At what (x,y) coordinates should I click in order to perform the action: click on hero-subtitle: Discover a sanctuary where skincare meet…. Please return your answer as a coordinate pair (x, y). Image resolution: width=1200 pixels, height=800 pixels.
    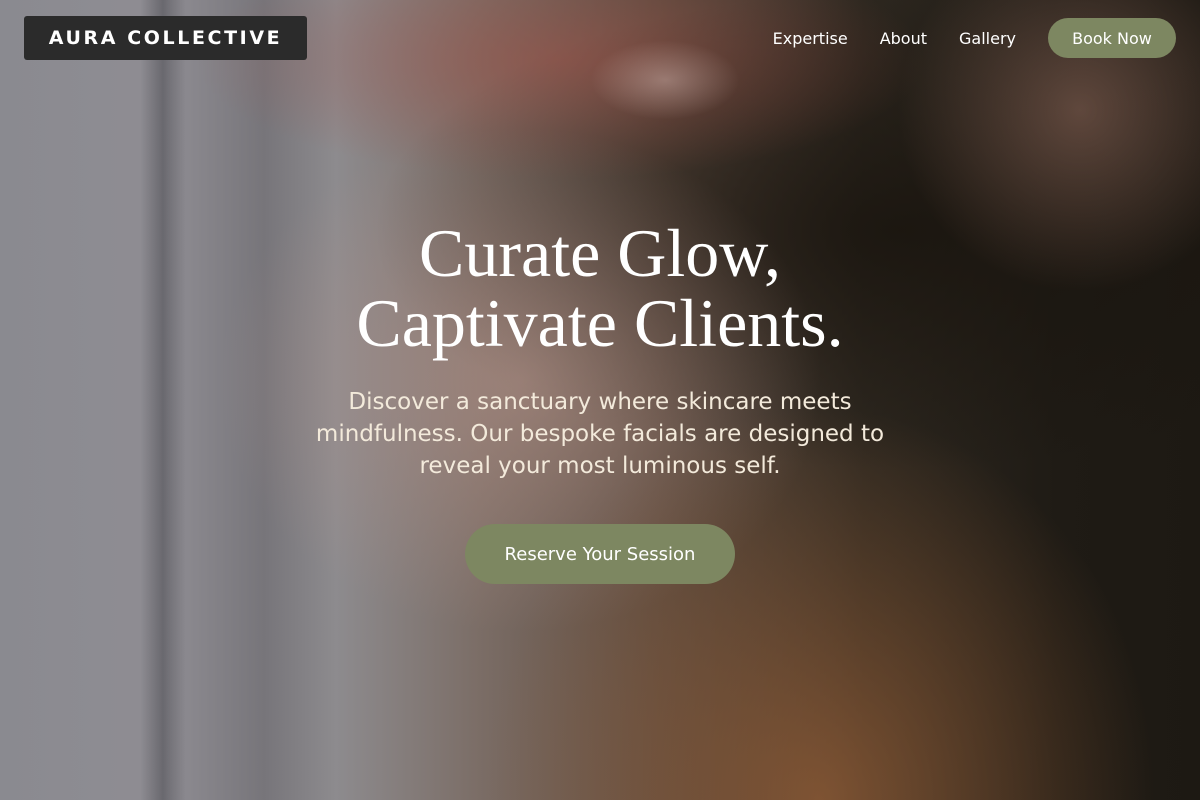
    Looking at the image, I should click on (600, 434).